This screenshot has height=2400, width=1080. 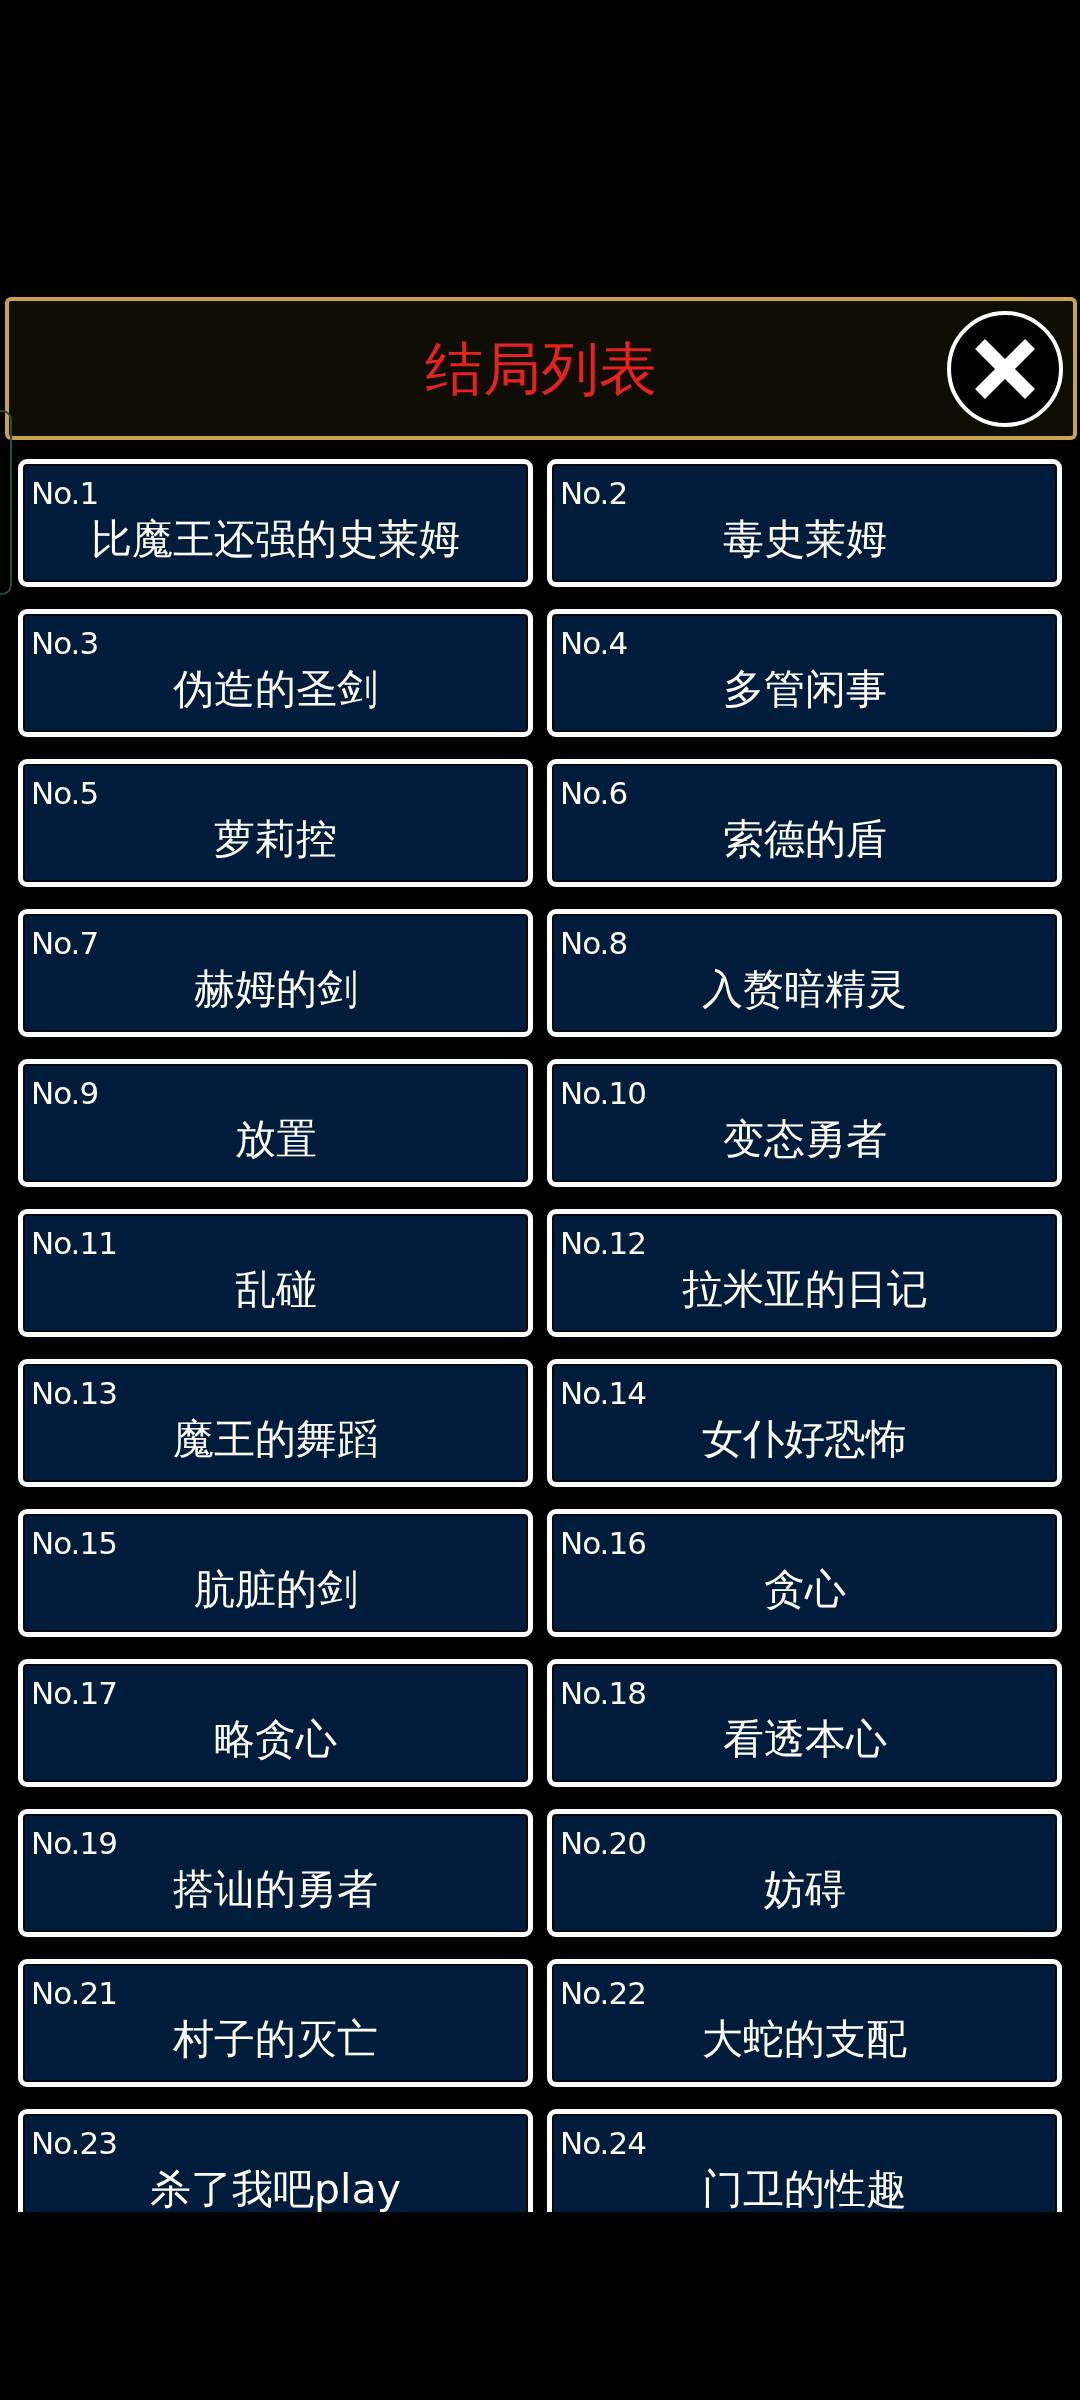 I want to click on ending-card: No.4 多管闲事, so click(x=804, y=673).